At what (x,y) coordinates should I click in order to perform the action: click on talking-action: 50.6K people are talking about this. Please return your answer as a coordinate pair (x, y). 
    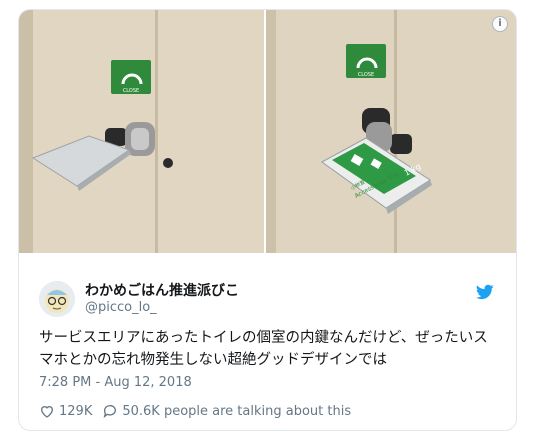
    Looking at the image, I should click on (226, 411).